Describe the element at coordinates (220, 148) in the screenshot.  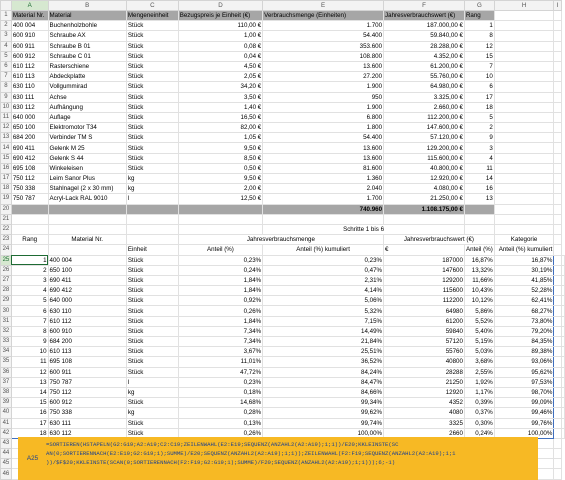
I see `table-cell: 9,50 €` at that location.